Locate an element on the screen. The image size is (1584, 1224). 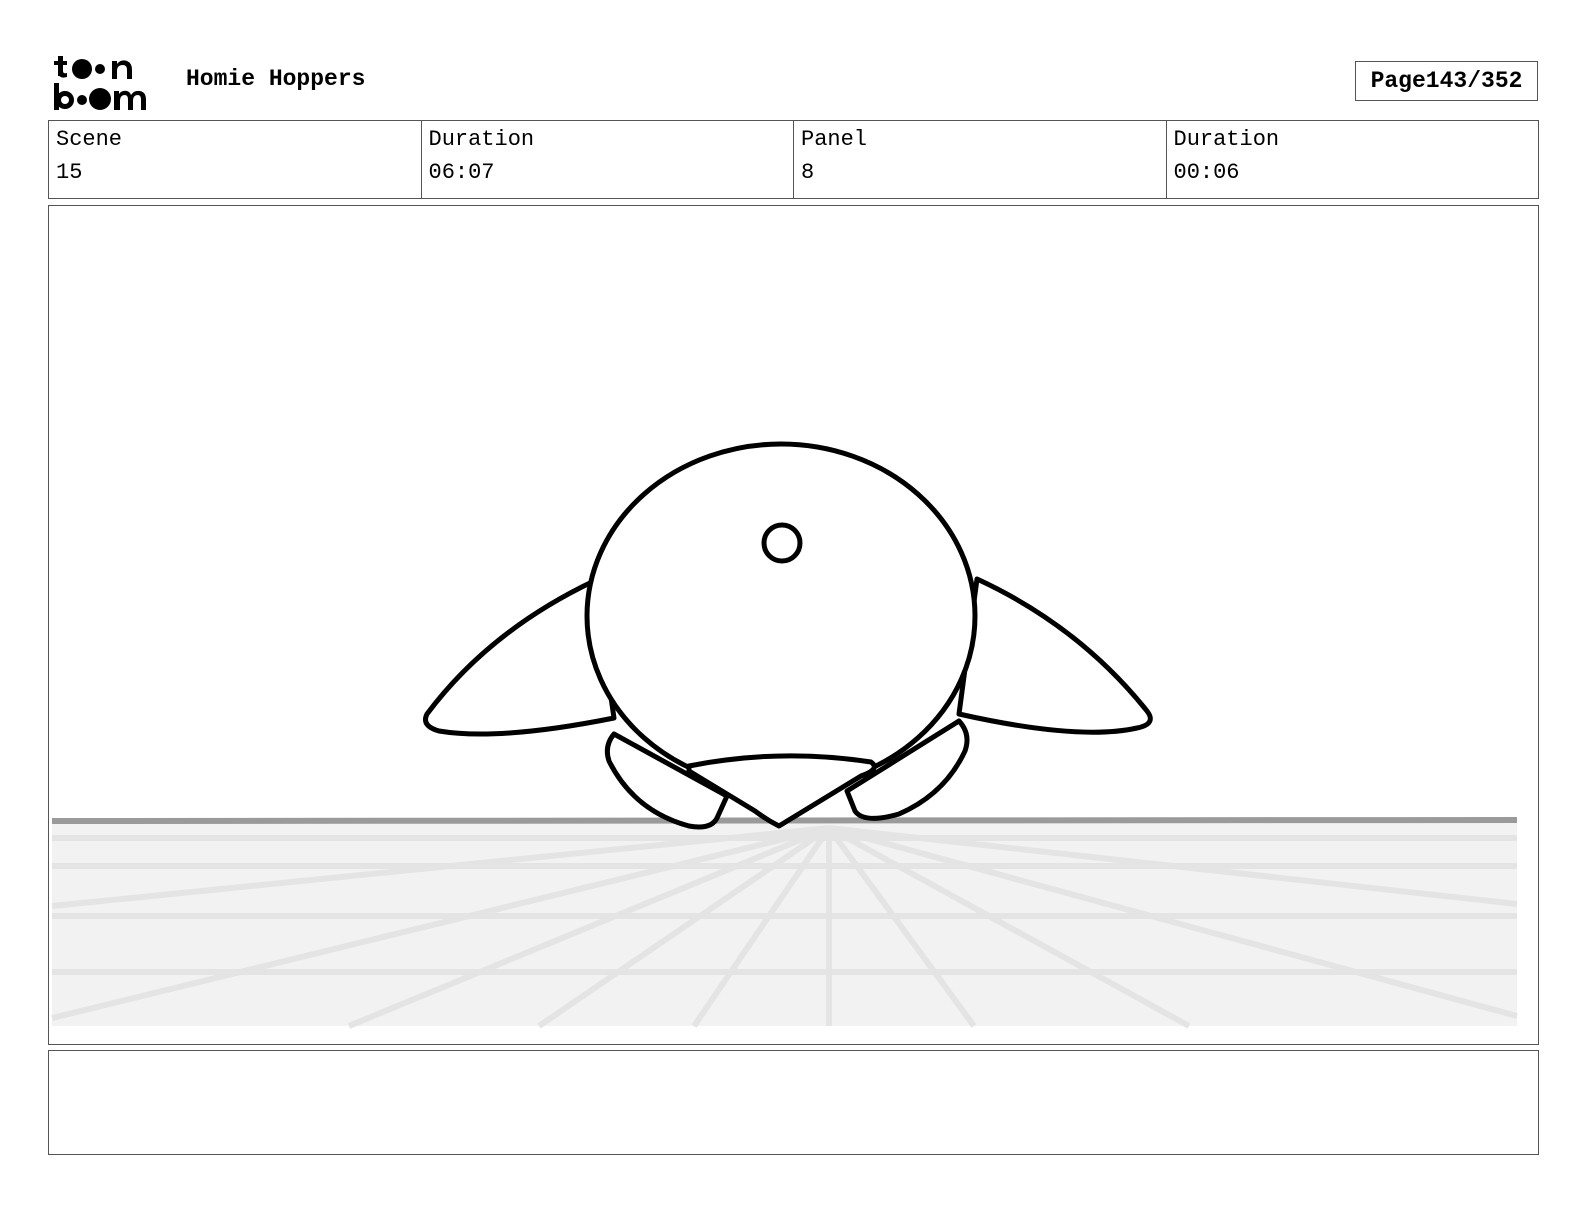
scene-duration-value: 06:07 is located at coordinates (461, 172).